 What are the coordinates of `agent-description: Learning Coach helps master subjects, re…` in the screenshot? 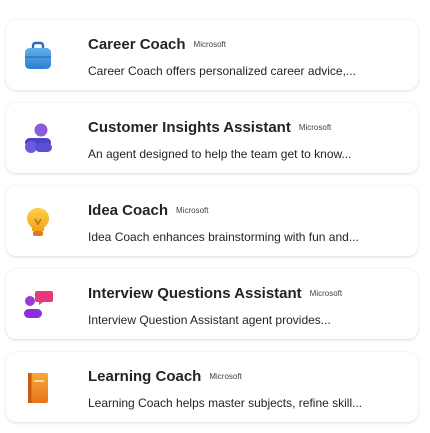 It's located at (225, 403).